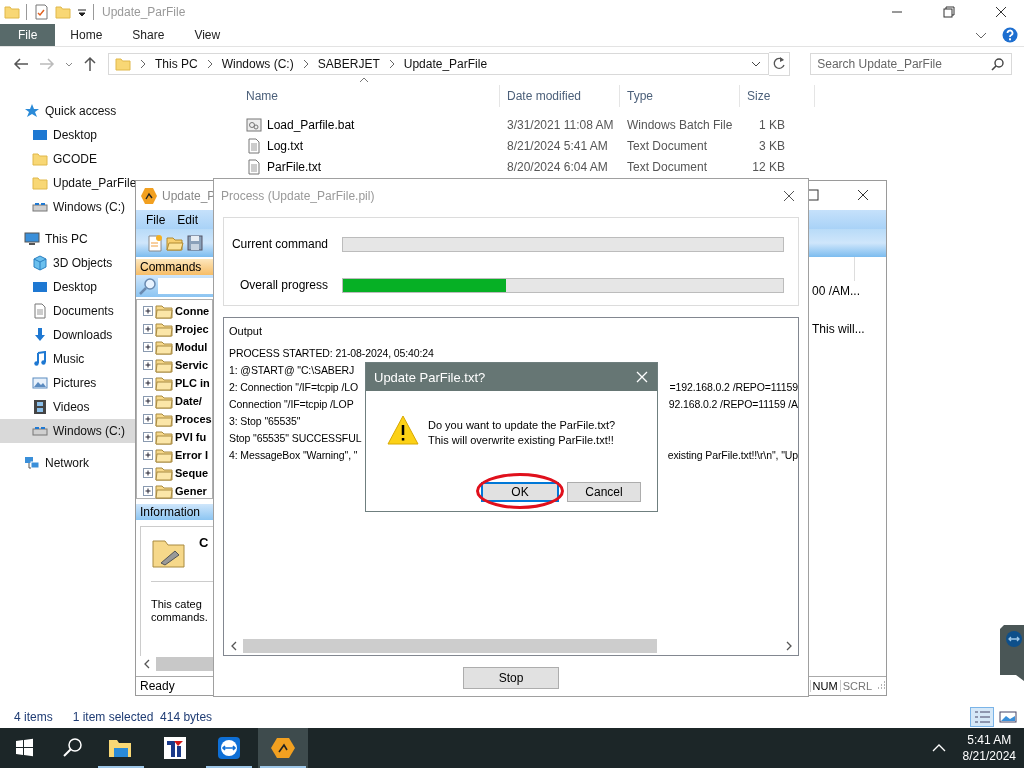 This screenshot has height=768, width=1024. I want to click on ribbon-tab: Home, so click(86, 35).